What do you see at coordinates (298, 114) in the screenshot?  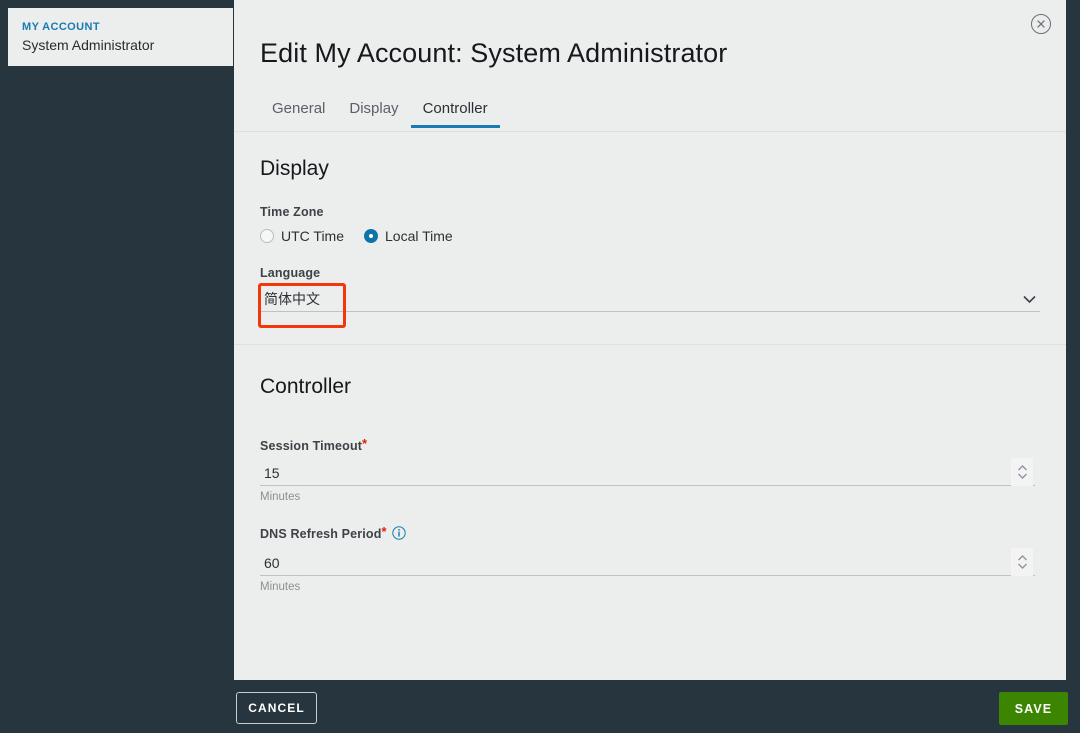 I see `tab-general: General` at bounding box center [298, 114].